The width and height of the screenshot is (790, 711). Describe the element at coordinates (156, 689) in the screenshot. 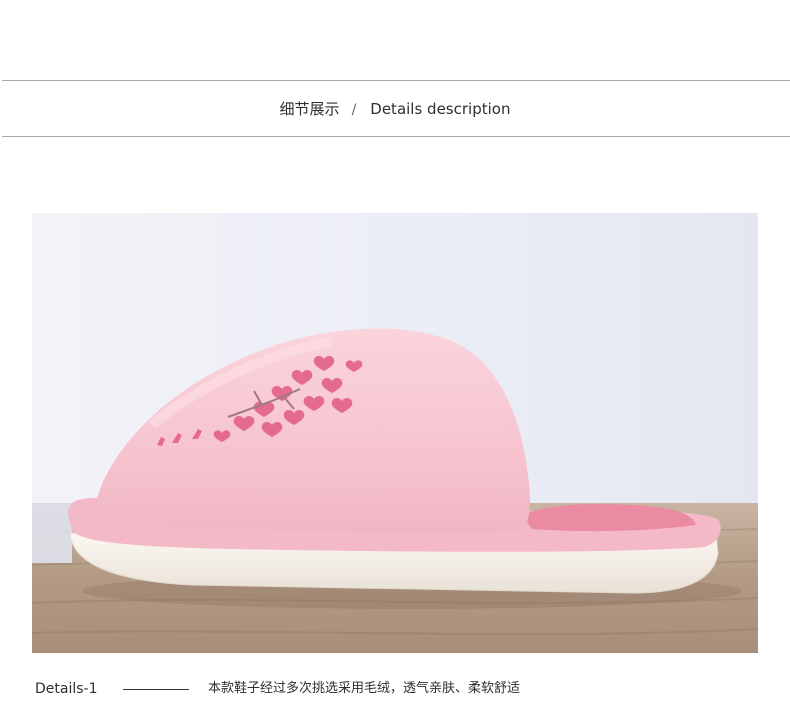

I see `caption-divider-line` at that location.